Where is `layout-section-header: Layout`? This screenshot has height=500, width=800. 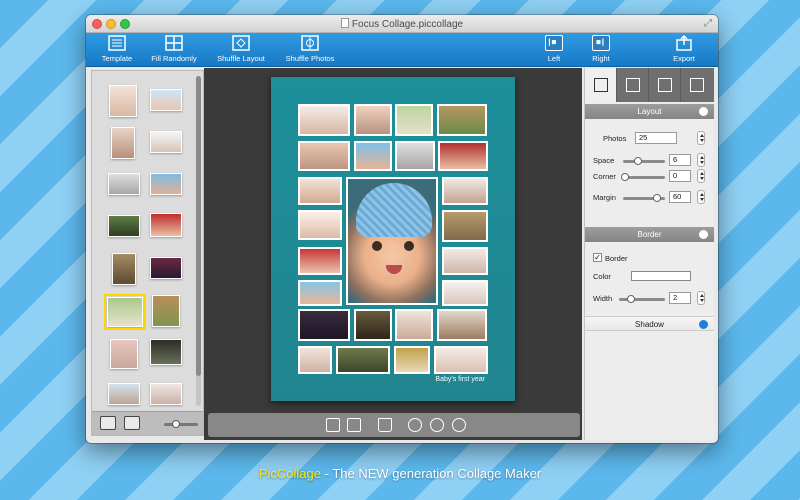 layout-section-header: Layout is located at coordinates (649, 111).